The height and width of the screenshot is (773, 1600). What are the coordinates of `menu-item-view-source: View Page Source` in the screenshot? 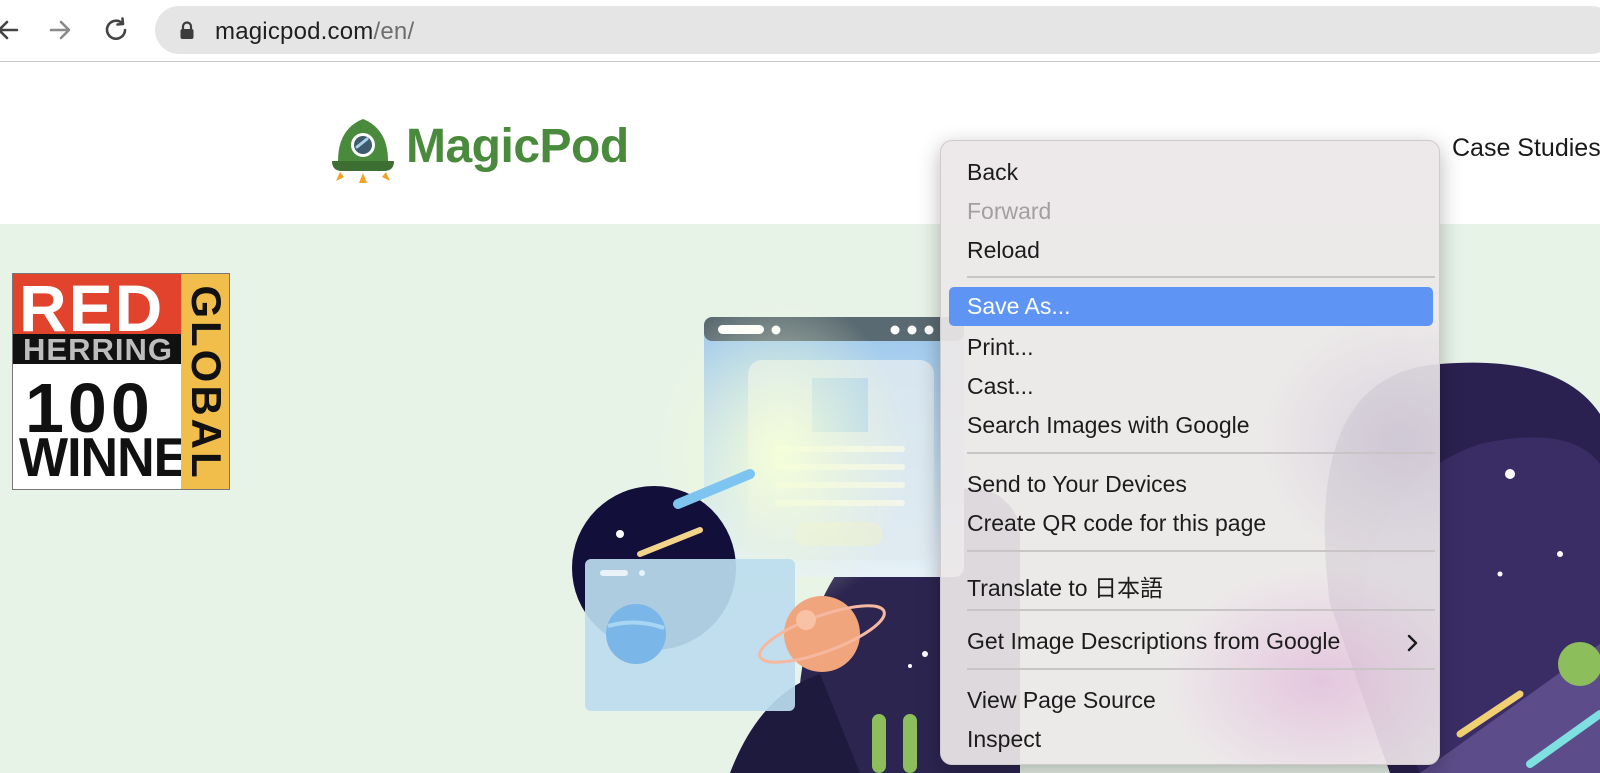 It's located at (1191, 700).